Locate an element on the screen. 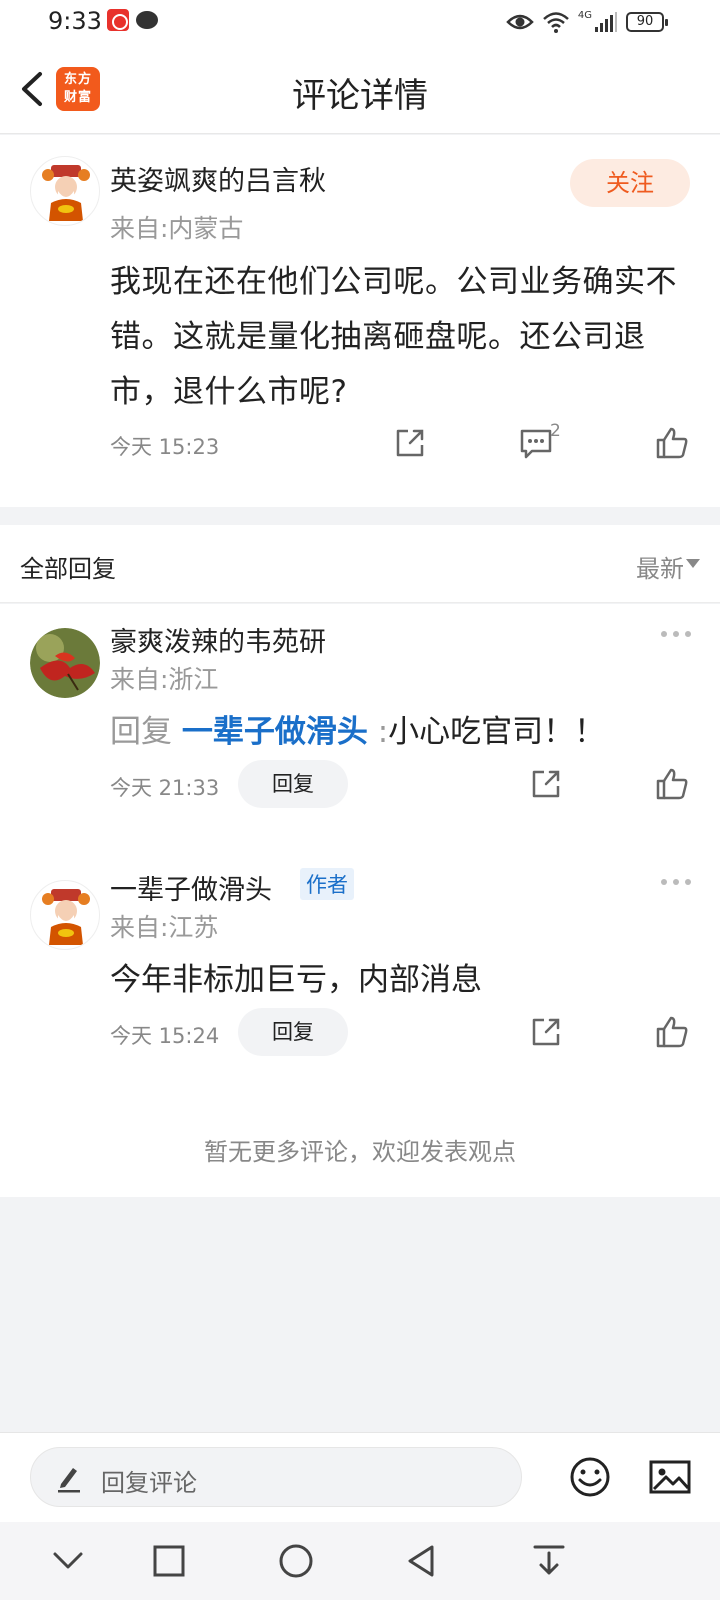 The width and height of the screenshot is (720, 1600). reply-target-user: 一辈子做滑头 is located at coordinates (275, 732).